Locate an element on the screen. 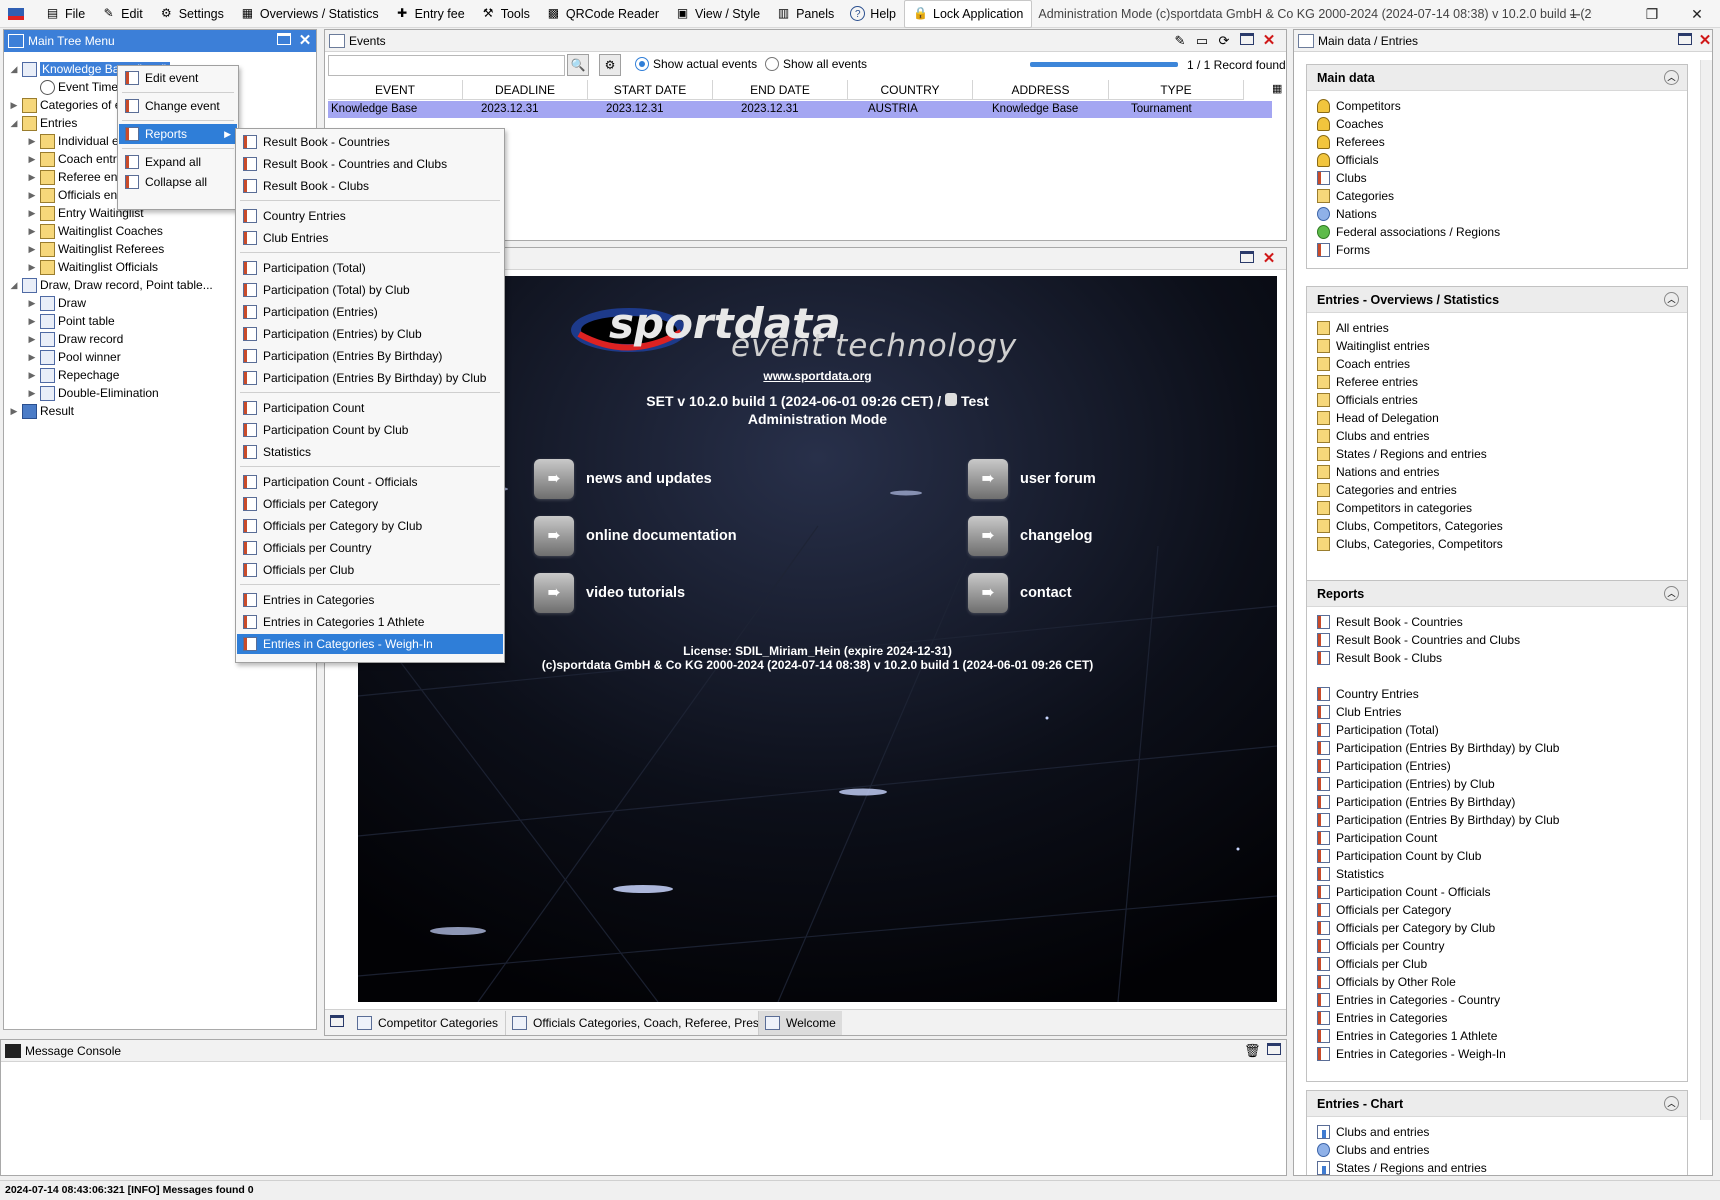 The image size is (1720, 1200). sidebar-item: Clubs and entries is located at coordinates (1373, 1132).